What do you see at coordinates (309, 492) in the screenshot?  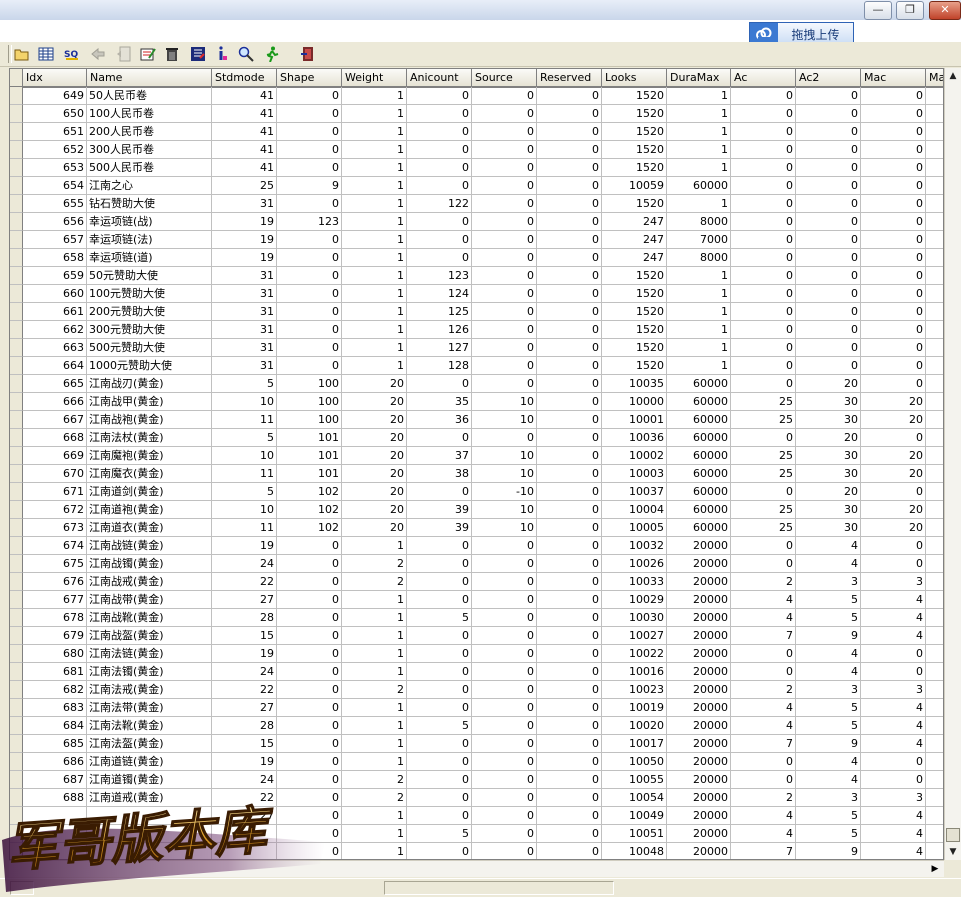 I see `table-cell: 102` at bounding box center [309, 492].